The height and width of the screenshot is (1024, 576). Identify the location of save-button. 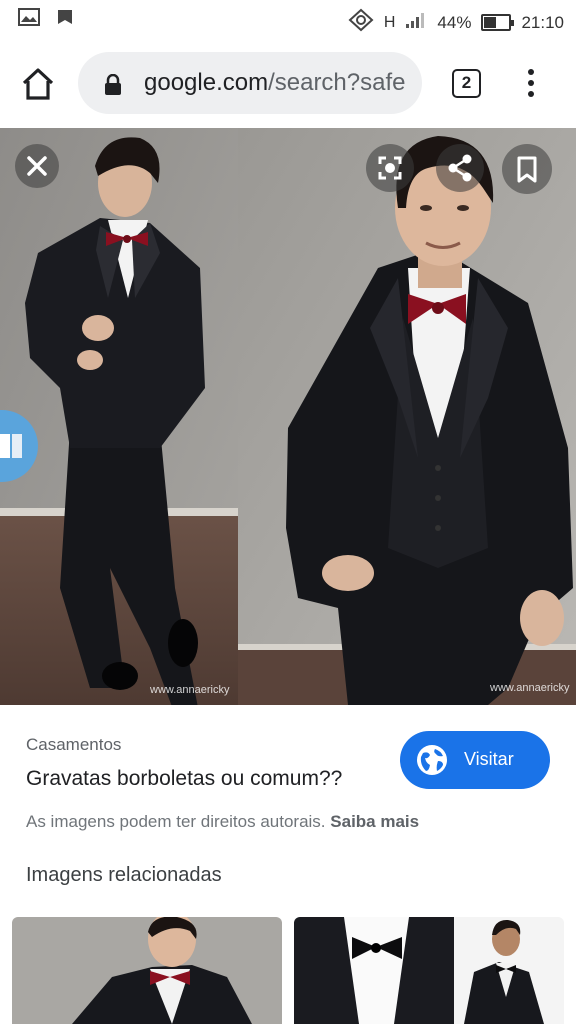
(527, 169).